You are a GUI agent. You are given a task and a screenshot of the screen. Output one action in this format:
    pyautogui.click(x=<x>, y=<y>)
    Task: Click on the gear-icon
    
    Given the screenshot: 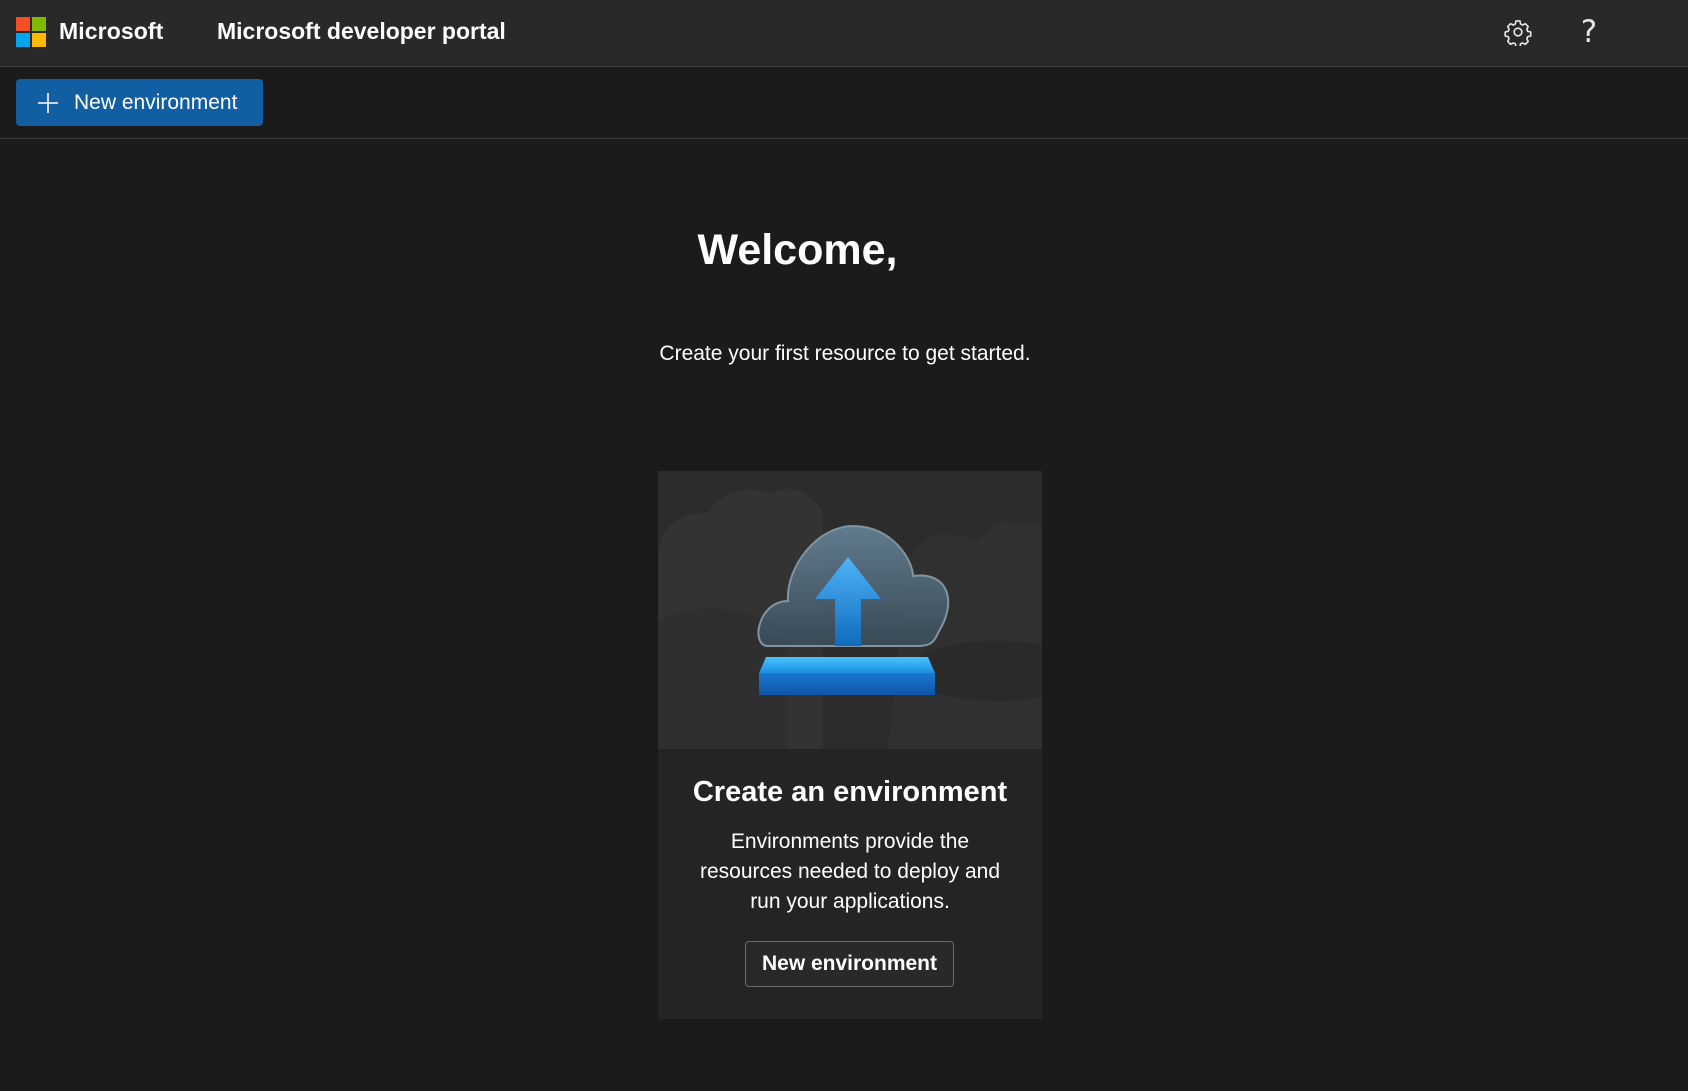 What is the action you would take?
    pyautogui.click(x=1518, y=33)
    